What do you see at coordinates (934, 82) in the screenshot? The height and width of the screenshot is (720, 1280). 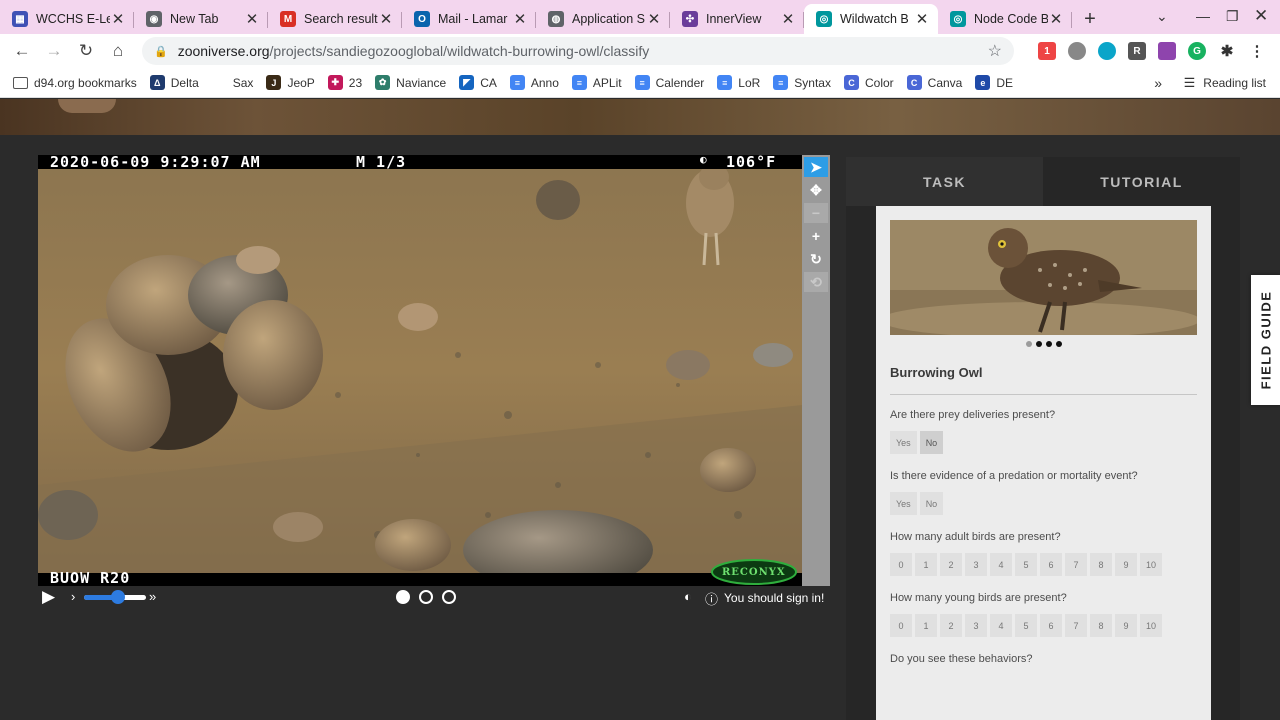 I see `bookmark-item: C Canva` at bounding box center [934, 82].